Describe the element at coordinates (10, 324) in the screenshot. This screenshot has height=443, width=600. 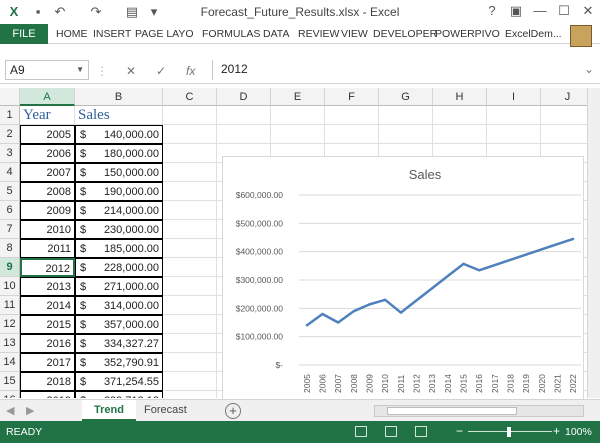
I see `row-header-12: 12` at that location.